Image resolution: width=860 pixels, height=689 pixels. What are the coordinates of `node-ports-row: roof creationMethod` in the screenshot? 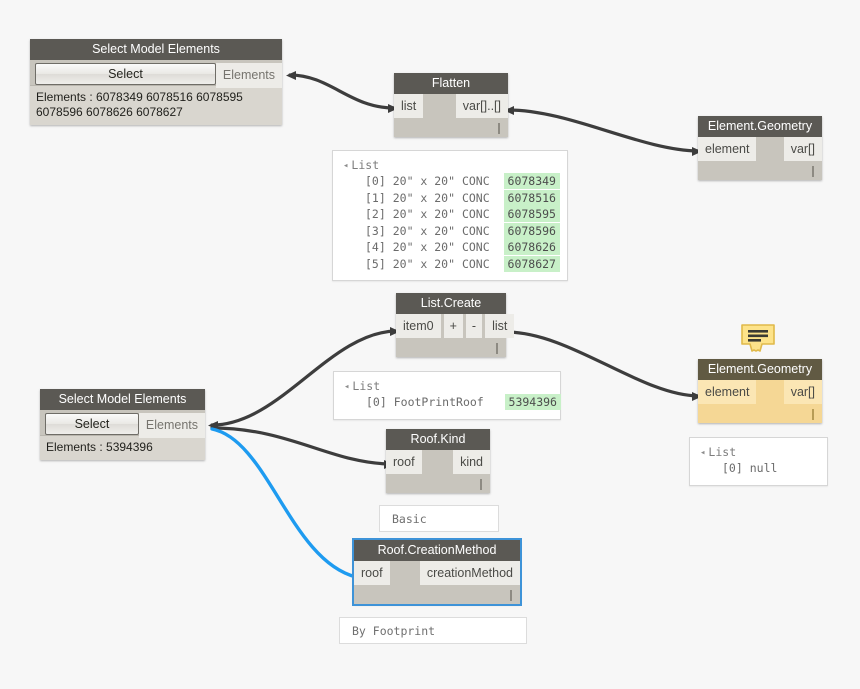 It's located at (437, 573).